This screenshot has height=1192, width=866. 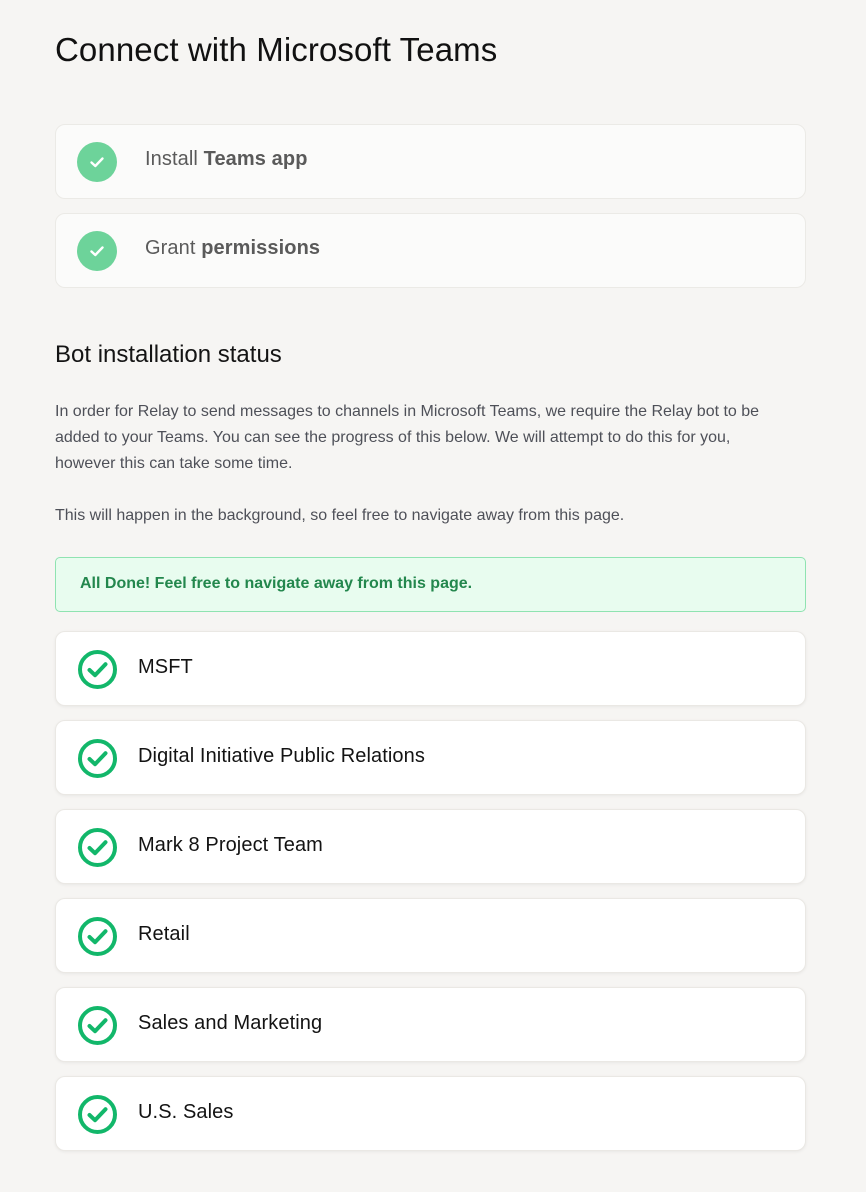 I want to click on team-row: Retail, so click(x=430, y=935).